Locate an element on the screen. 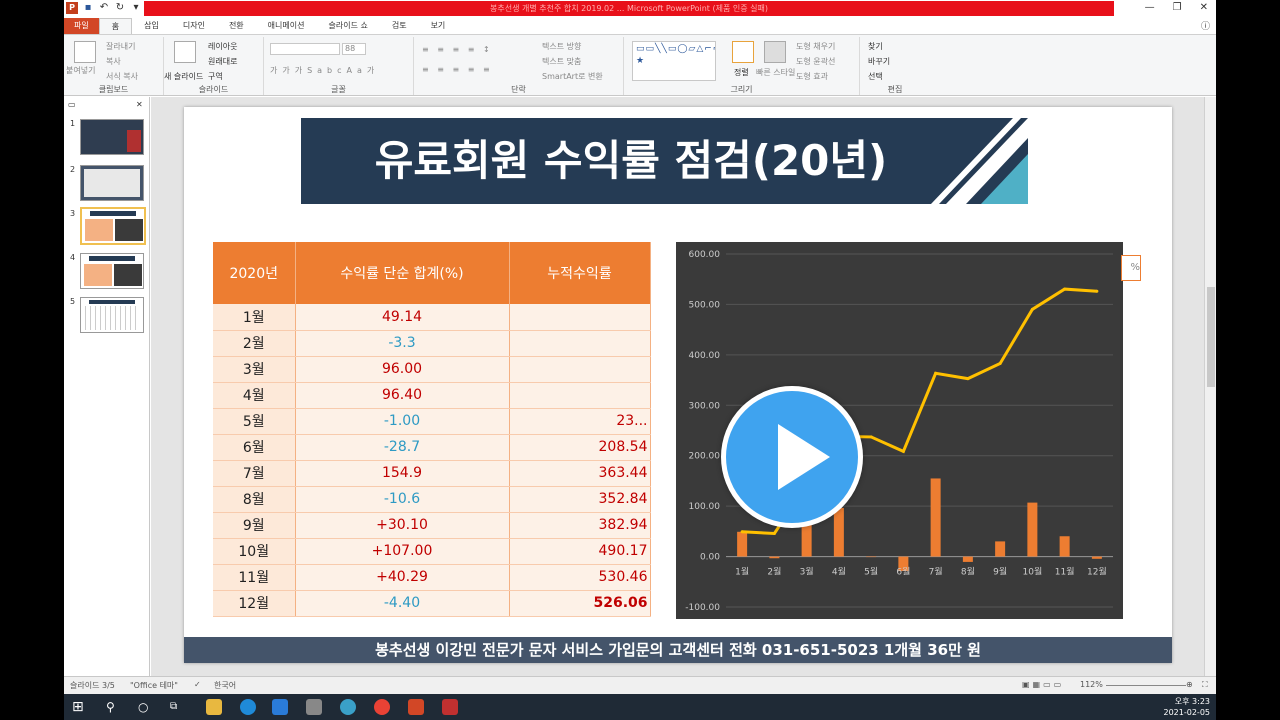 Image resolution: width=1280 pixels, height=720 pixels. start-icon: ⊞ is located at coordinates (80, 707).